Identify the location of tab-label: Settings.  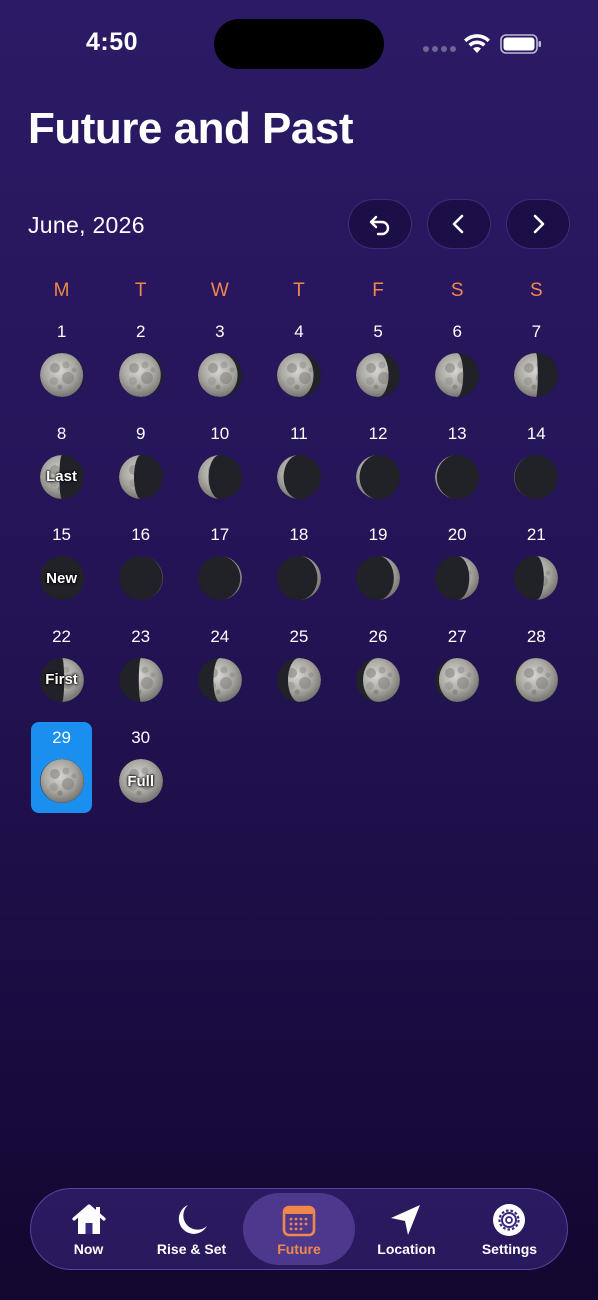
(509, 1248).